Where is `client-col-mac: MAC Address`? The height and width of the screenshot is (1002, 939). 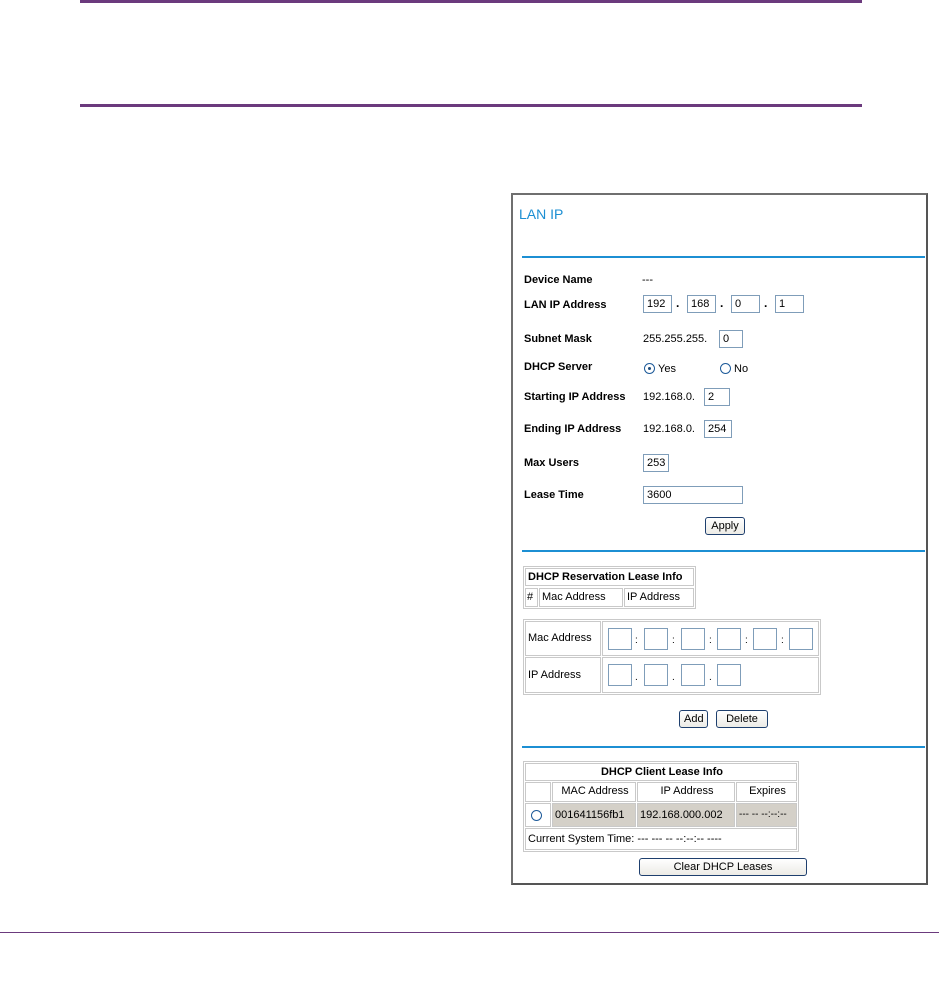
client-col-mac: MAC Address is located at coordinates (594, 792).